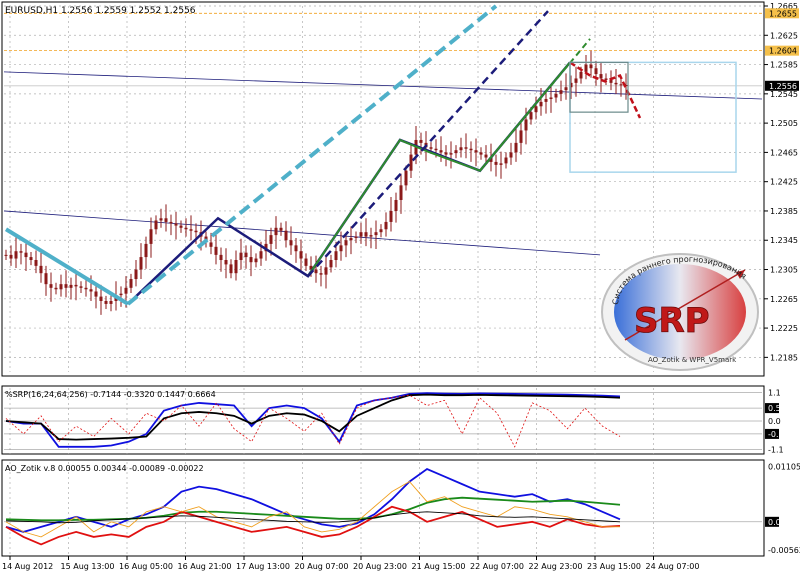 The width and height of the screenshot is (800, 574). I want to click on y-tick-label: 1.2385, so click(784, 211).